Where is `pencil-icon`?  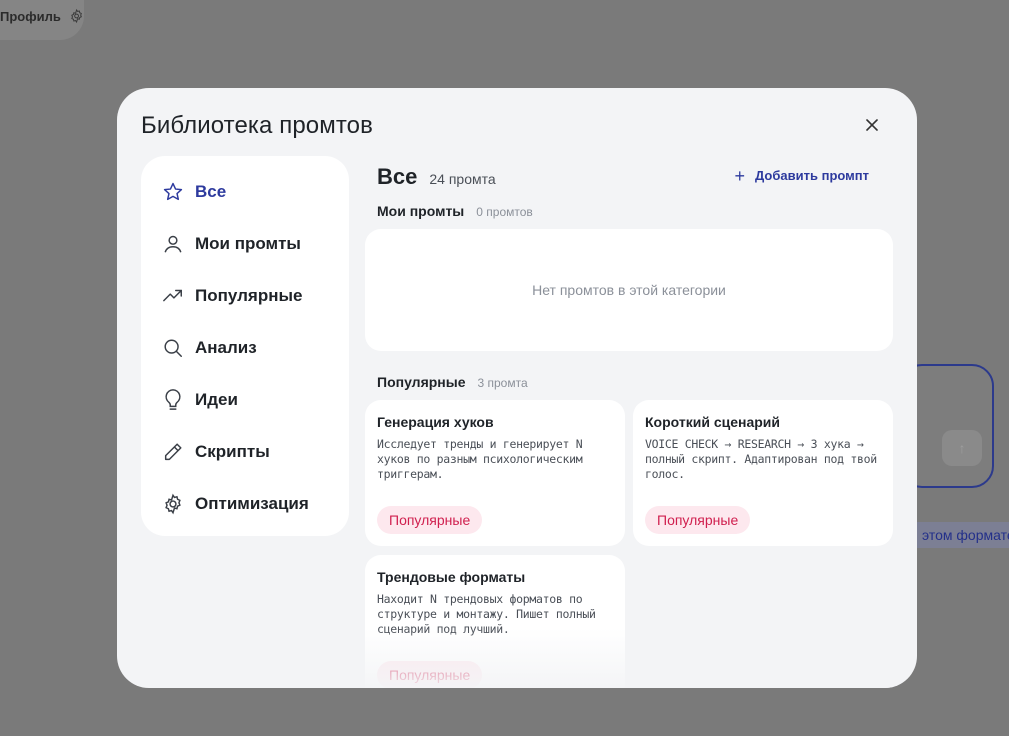 pencil-icon is located at coordinates (173, 452).